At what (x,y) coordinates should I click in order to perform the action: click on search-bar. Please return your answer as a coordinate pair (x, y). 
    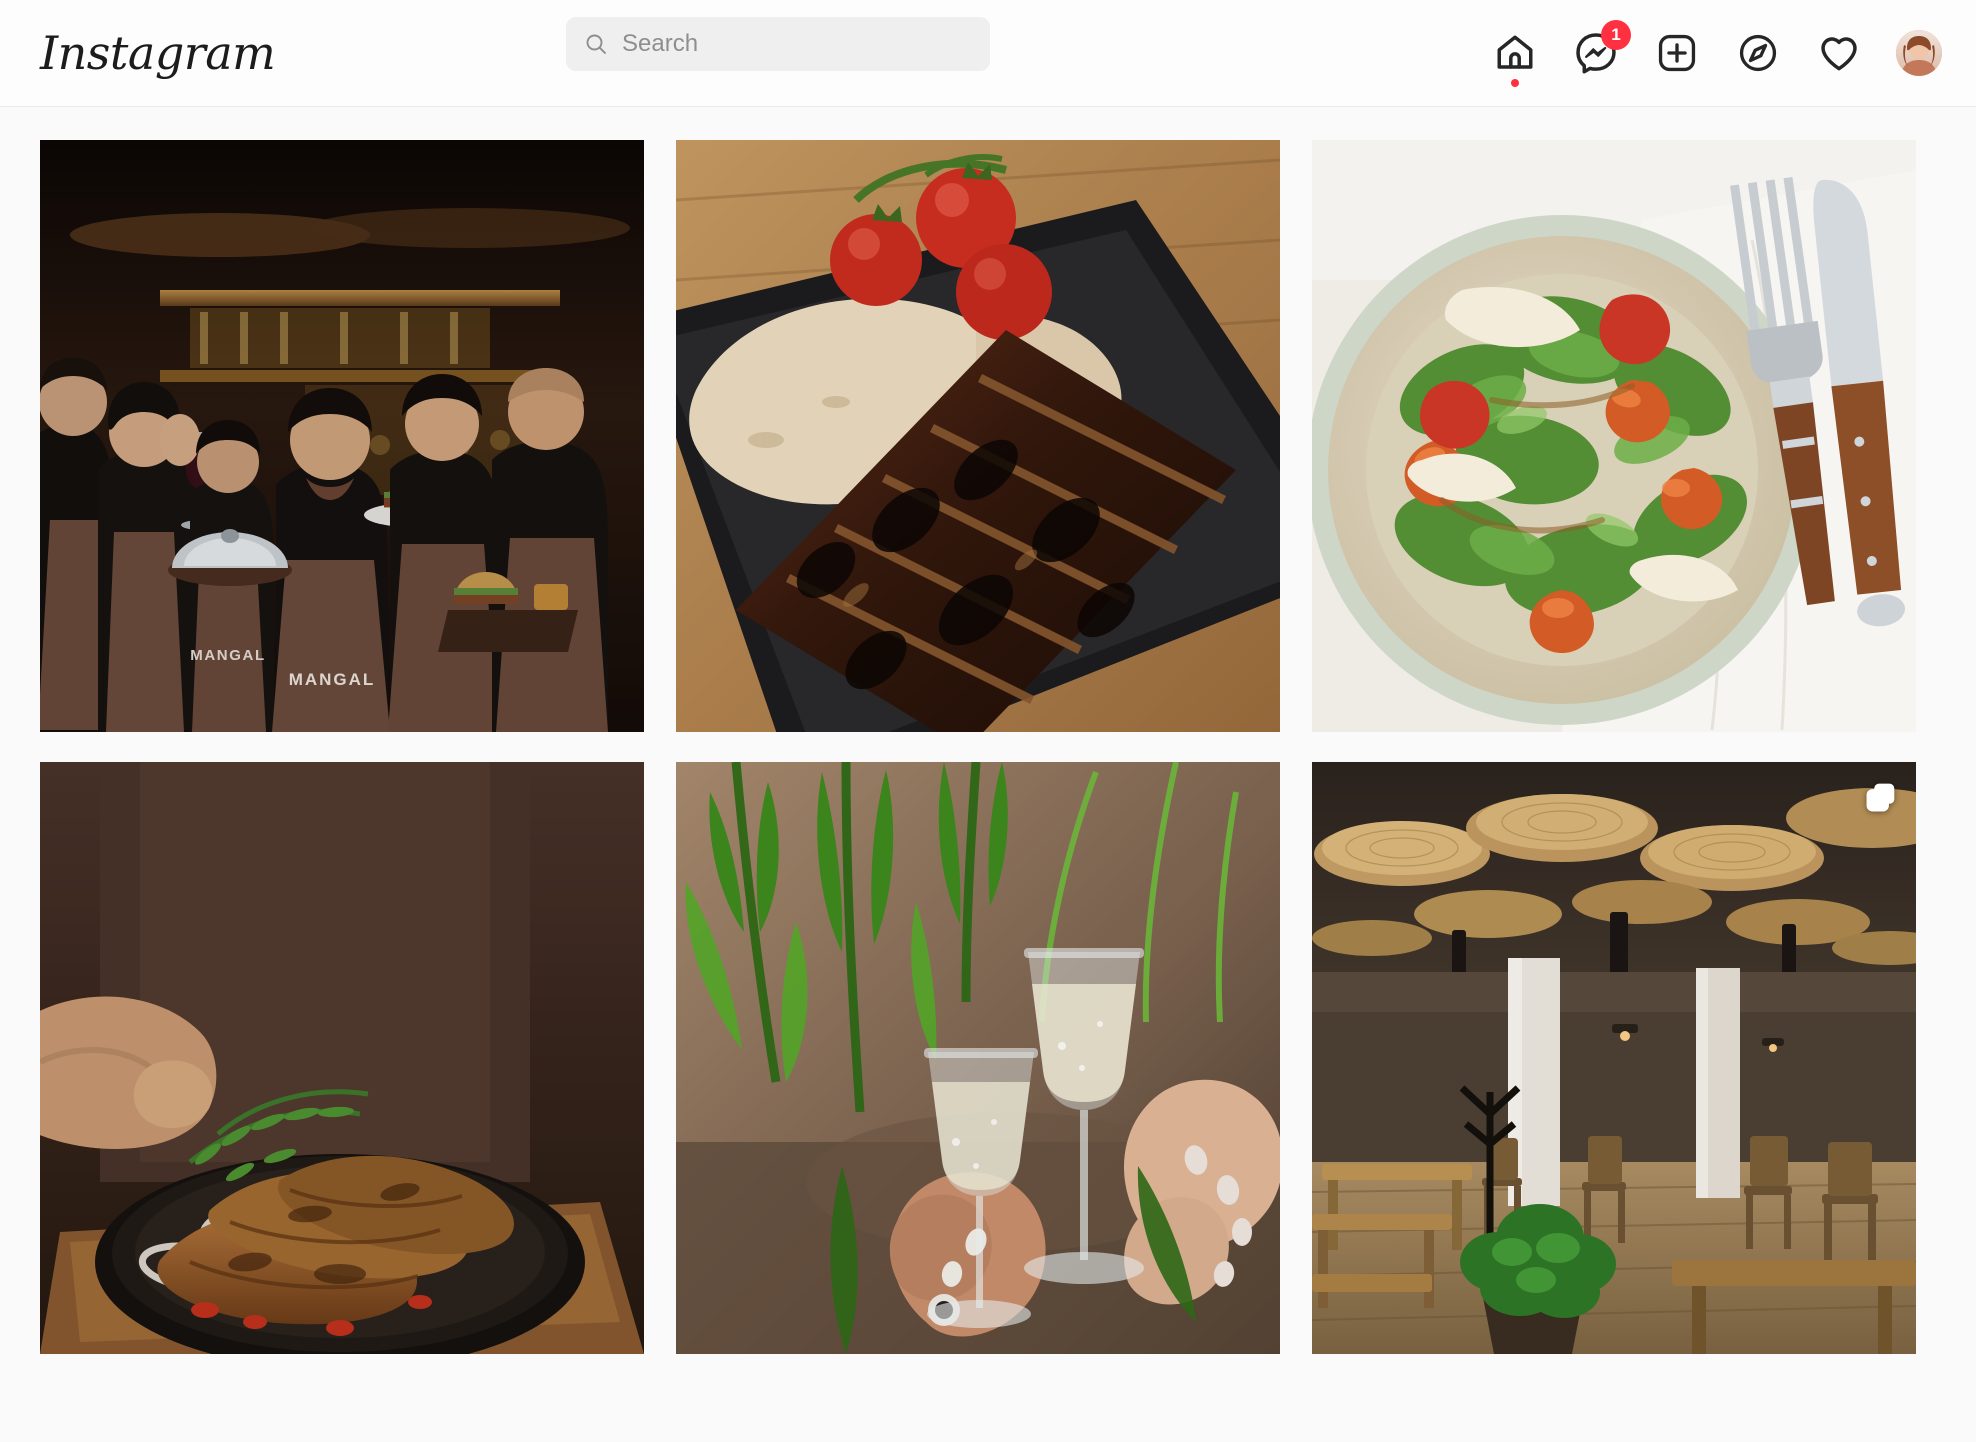
    Looking at the image, I should click on (778, 44).